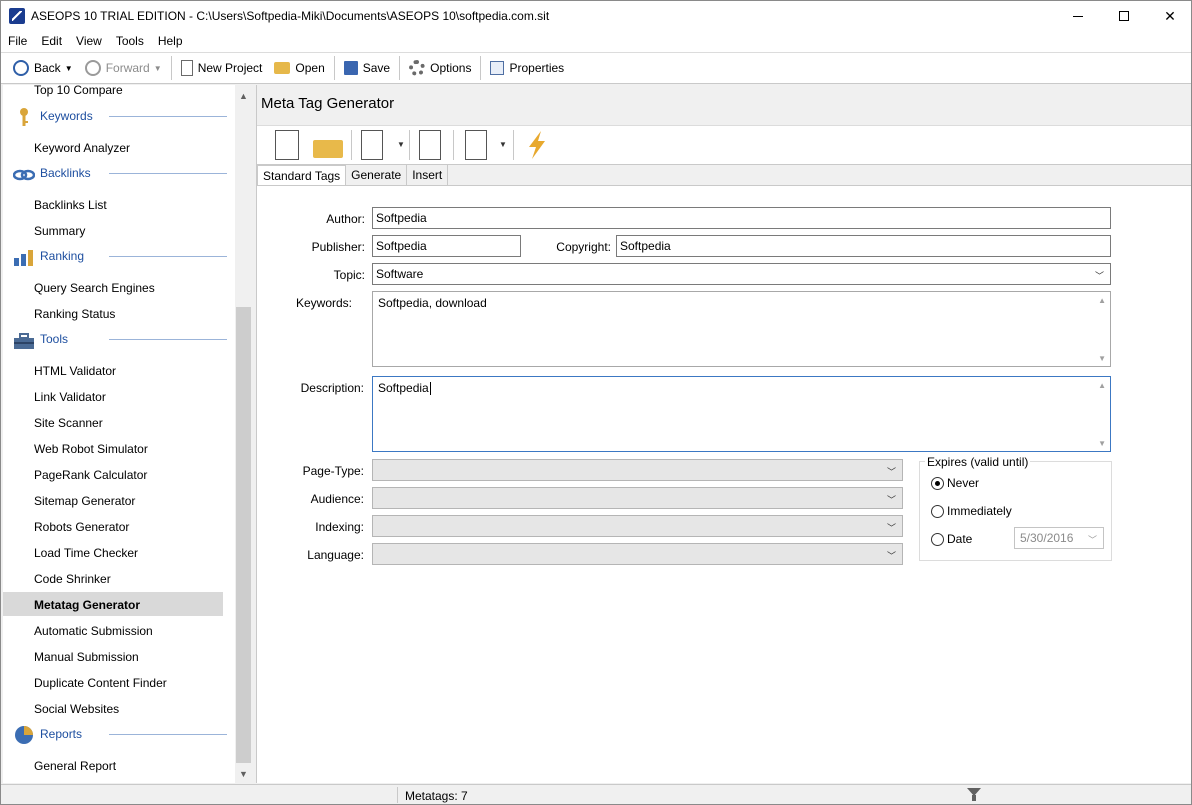 The image size is (1192, 805). I want to click on refresh-document-icon, so click(476, 145).